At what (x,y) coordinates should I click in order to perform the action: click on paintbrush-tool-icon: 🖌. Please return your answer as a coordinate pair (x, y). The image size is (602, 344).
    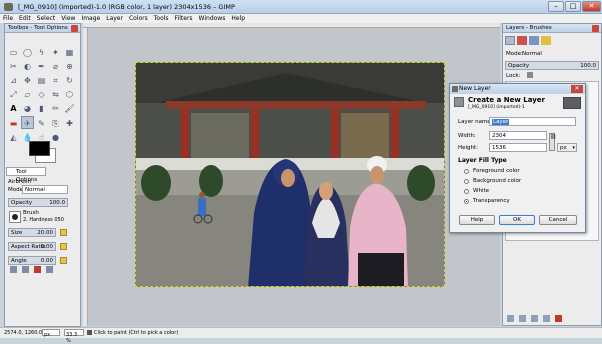
    Looking at the image, I should click on (69, 108).